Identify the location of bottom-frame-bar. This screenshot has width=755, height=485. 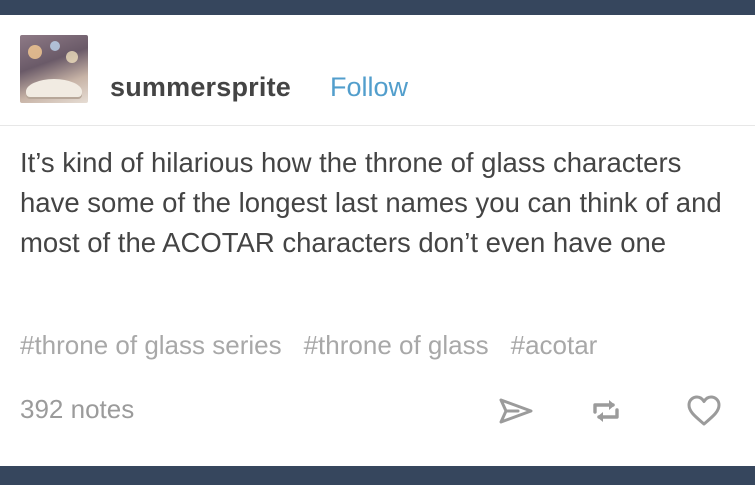
(377, 475).